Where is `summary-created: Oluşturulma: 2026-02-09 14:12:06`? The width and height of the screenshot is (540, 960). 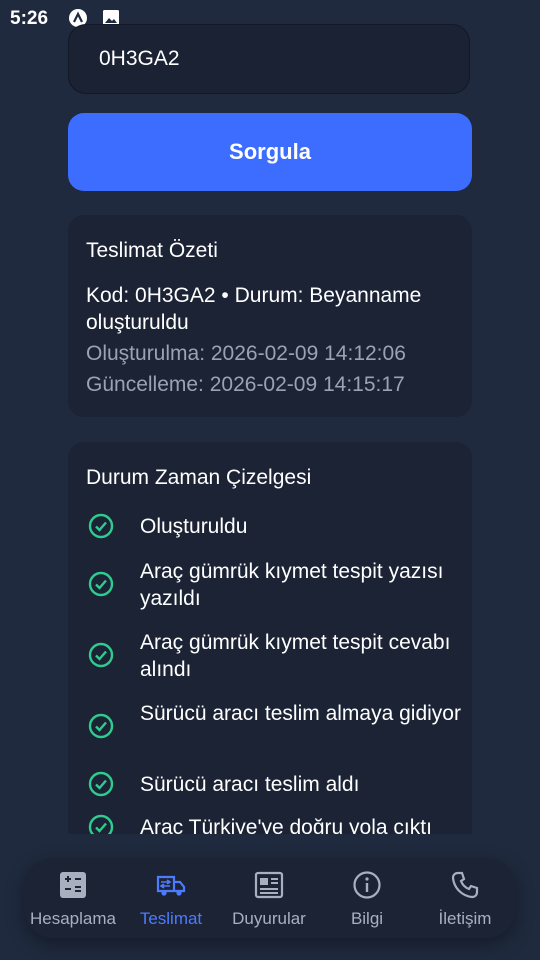
summary-created: Oluşturulma: 2026-02-09 14:12:06 is located at coordinates (246, 353).